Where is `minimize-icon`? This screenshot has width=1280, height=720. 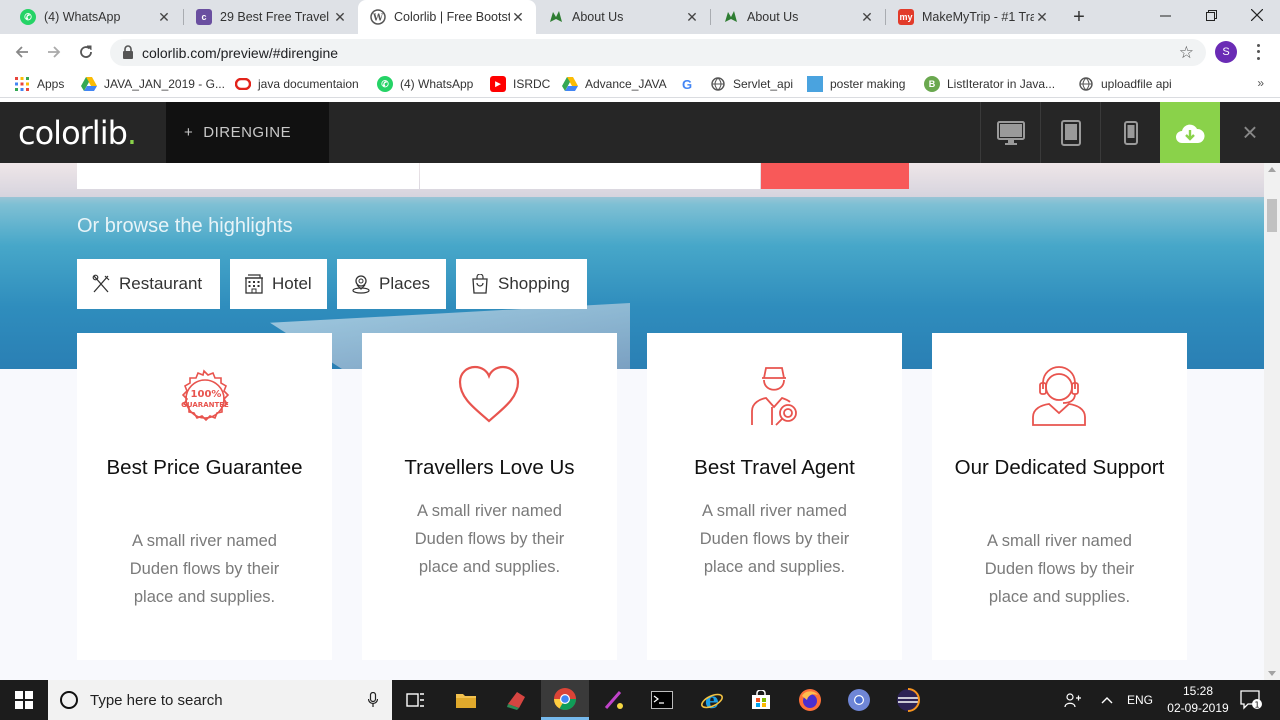 minimize-icon is located at coordinates (1165, 15).